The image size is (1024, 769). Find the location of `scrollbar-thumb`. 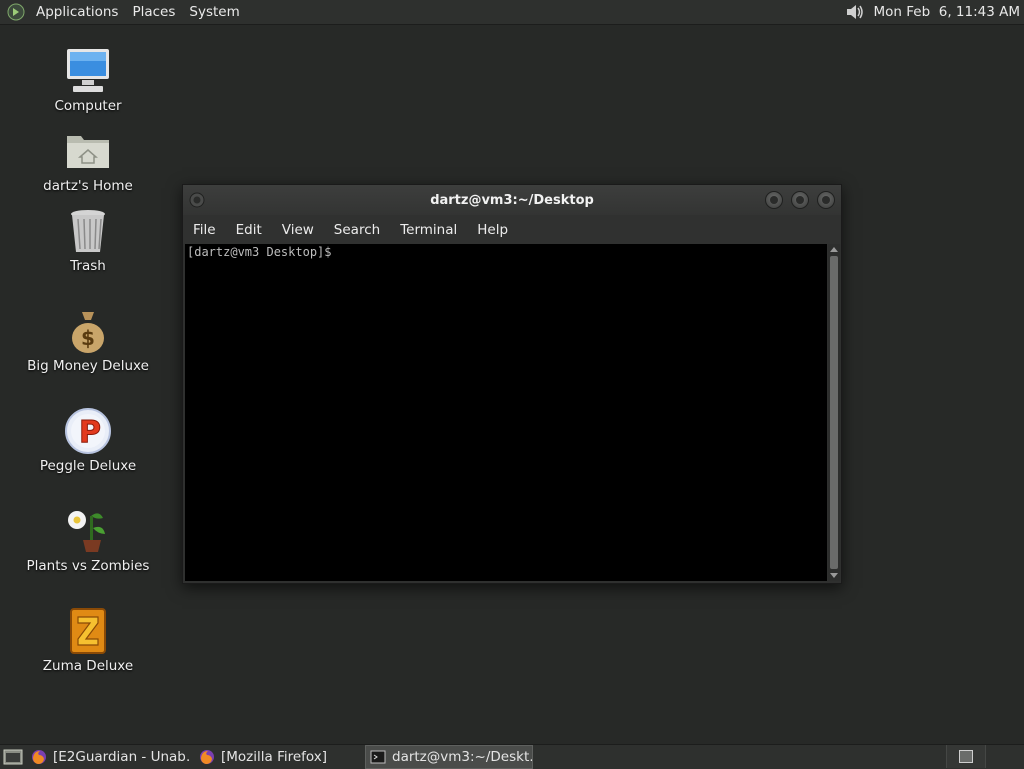

scrollbar-thumb is located at coordinates (834, 412).